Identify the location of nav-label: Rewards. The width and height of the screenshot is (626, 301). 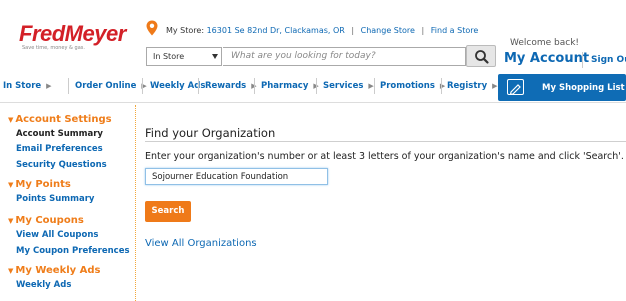
(226, 86).